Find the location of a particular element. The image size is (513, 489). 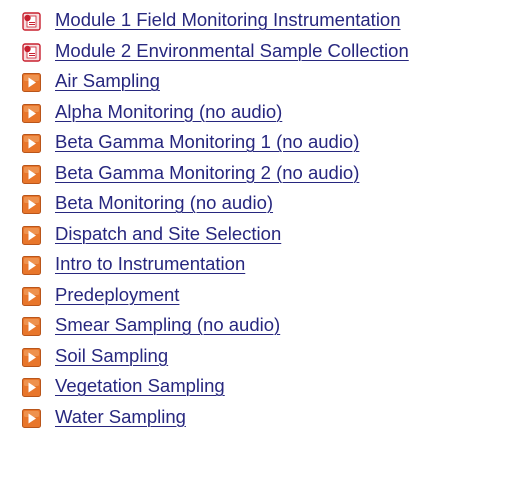

list-item: Air Sampling is located at coordinates (256, 82).